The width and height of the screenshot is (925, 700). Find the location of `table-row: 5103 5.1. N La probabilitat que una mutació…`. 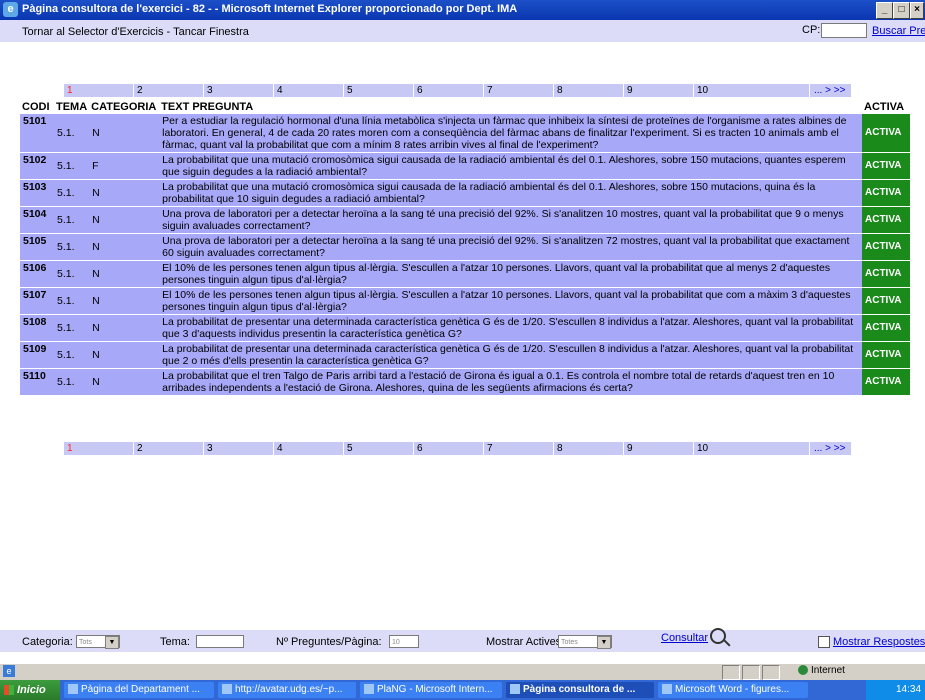

table-row: 5103 5.1. N La probabilitat que una mutació… is located at coordinates (465, 193).